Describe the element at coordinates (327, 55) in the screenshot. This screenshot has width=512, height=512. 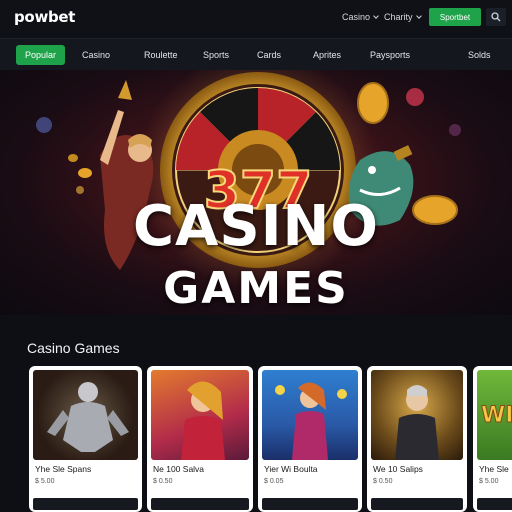
I see `nav-item-aprites: Aprites` at that location.